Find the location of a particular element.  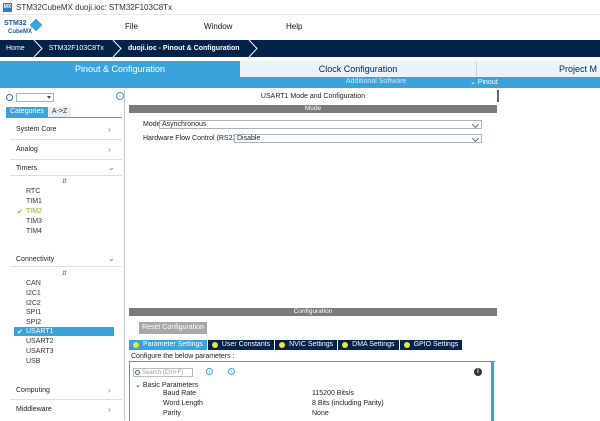

param-name-parity: Parity is located at coordinates (172, 413).